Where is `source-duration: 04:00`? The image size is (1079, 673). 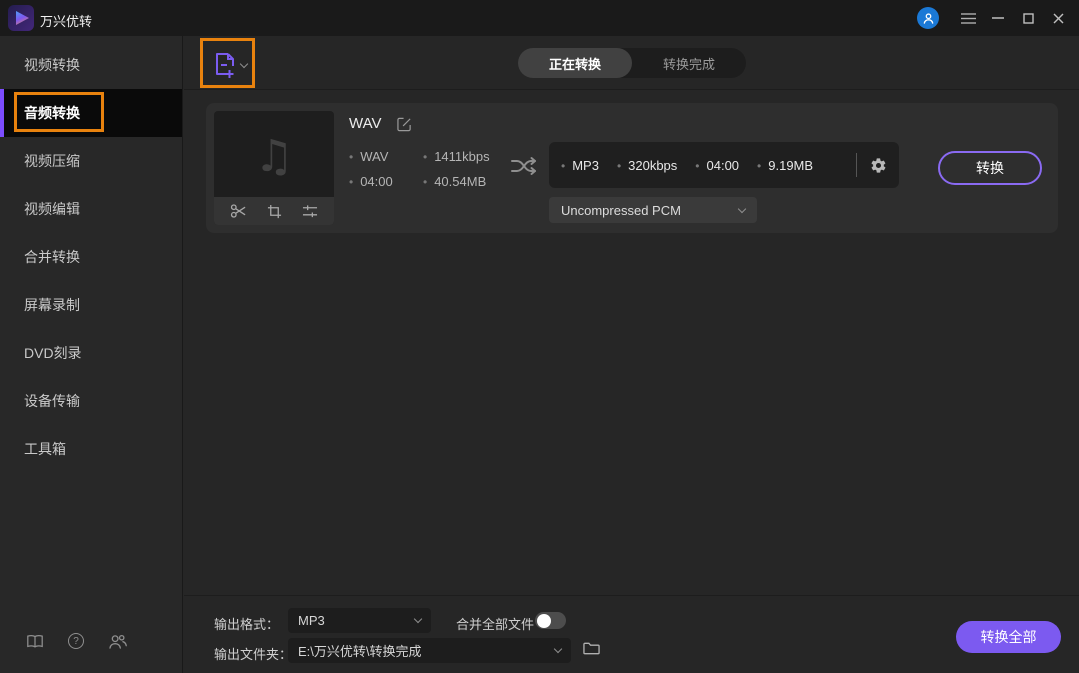
source-duration: 04:00 is located at coordinates (386, 181).